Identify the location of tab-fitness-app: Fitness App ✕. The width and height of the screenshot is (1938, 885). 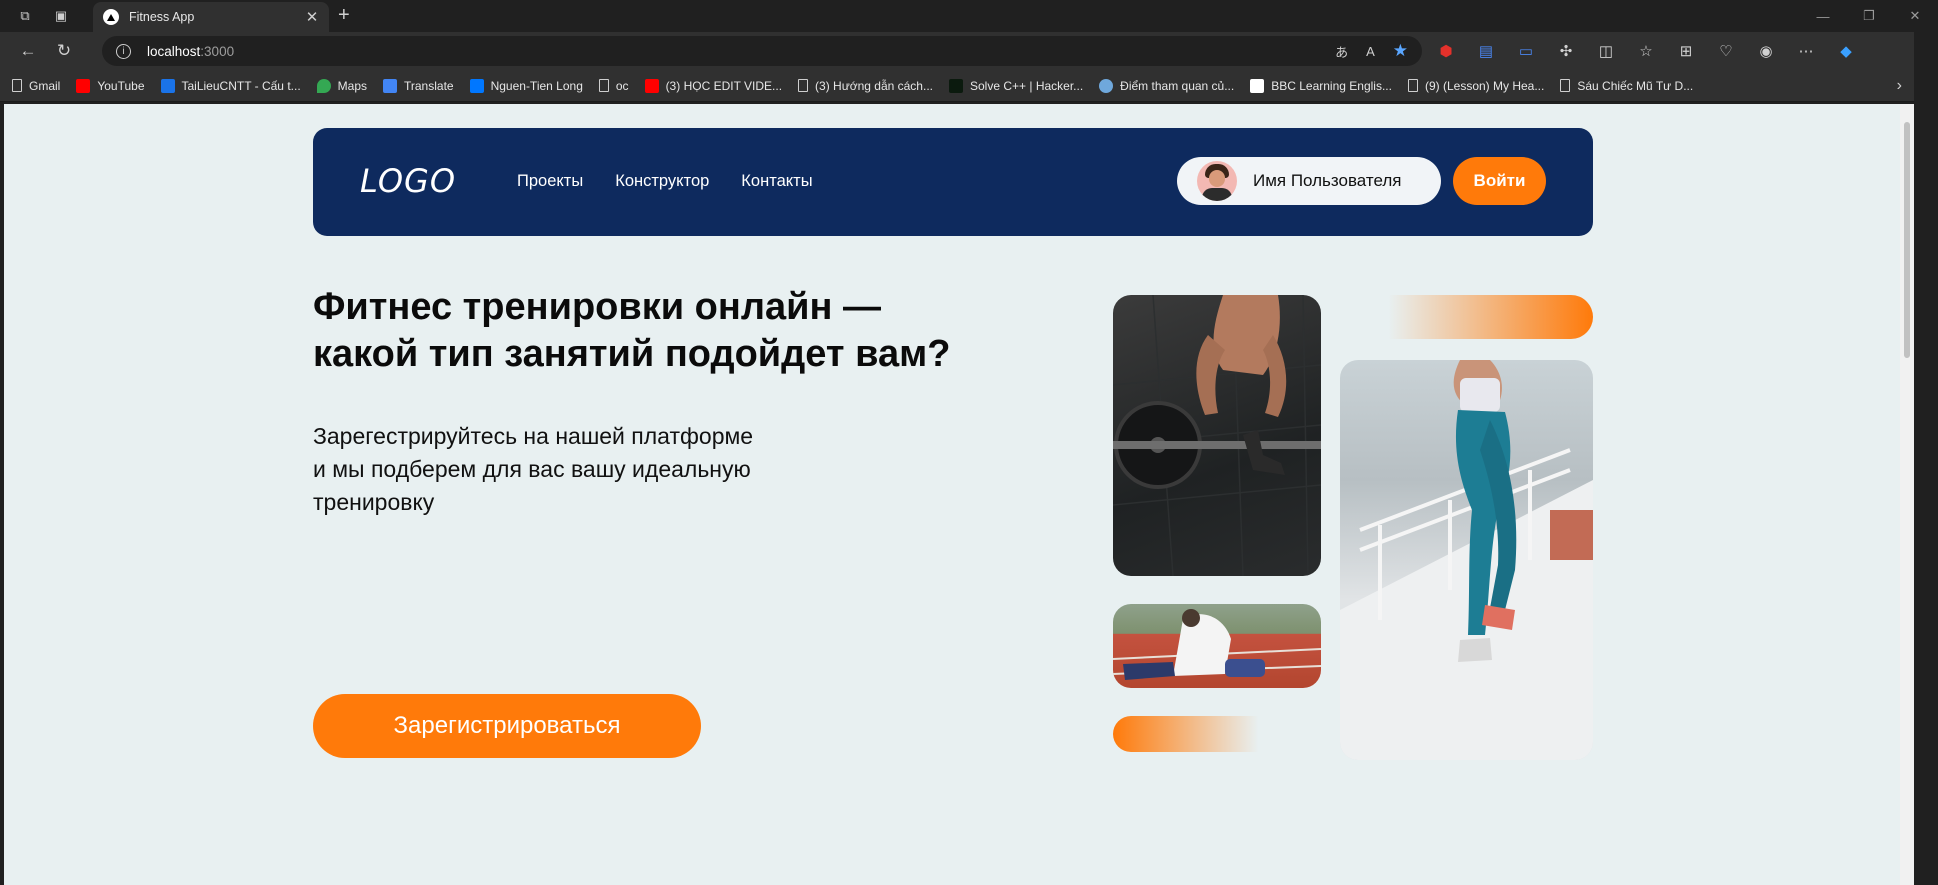
(211, 17).